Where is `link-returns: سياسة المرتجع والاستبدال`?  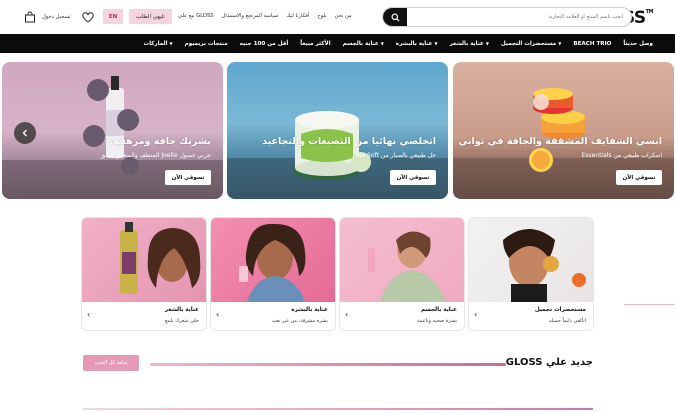 link-returns: سياسة المرتجع والاستبدال is located at coordinates (250, 16).